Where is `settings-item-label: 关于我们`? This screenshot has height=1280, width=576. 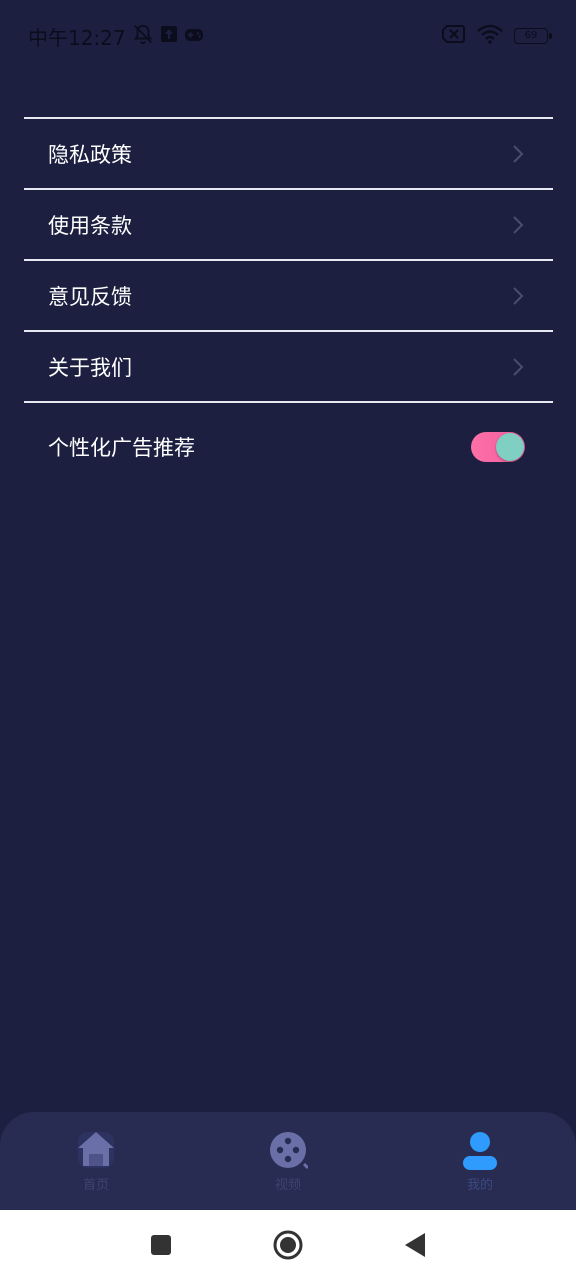
settings-item-label: 关于我们 is located at coordinates (90, 367).